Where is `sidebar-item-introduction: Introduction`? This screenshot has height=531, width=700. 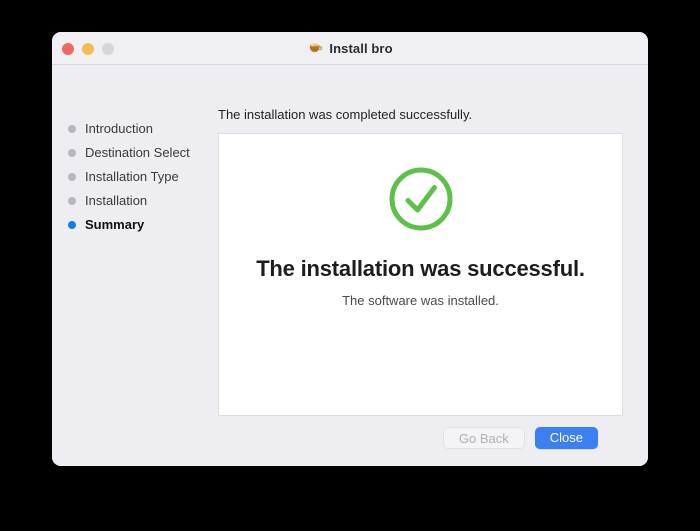
sidebar-item-introduction: Introduction is located at coordinates (143, 128).